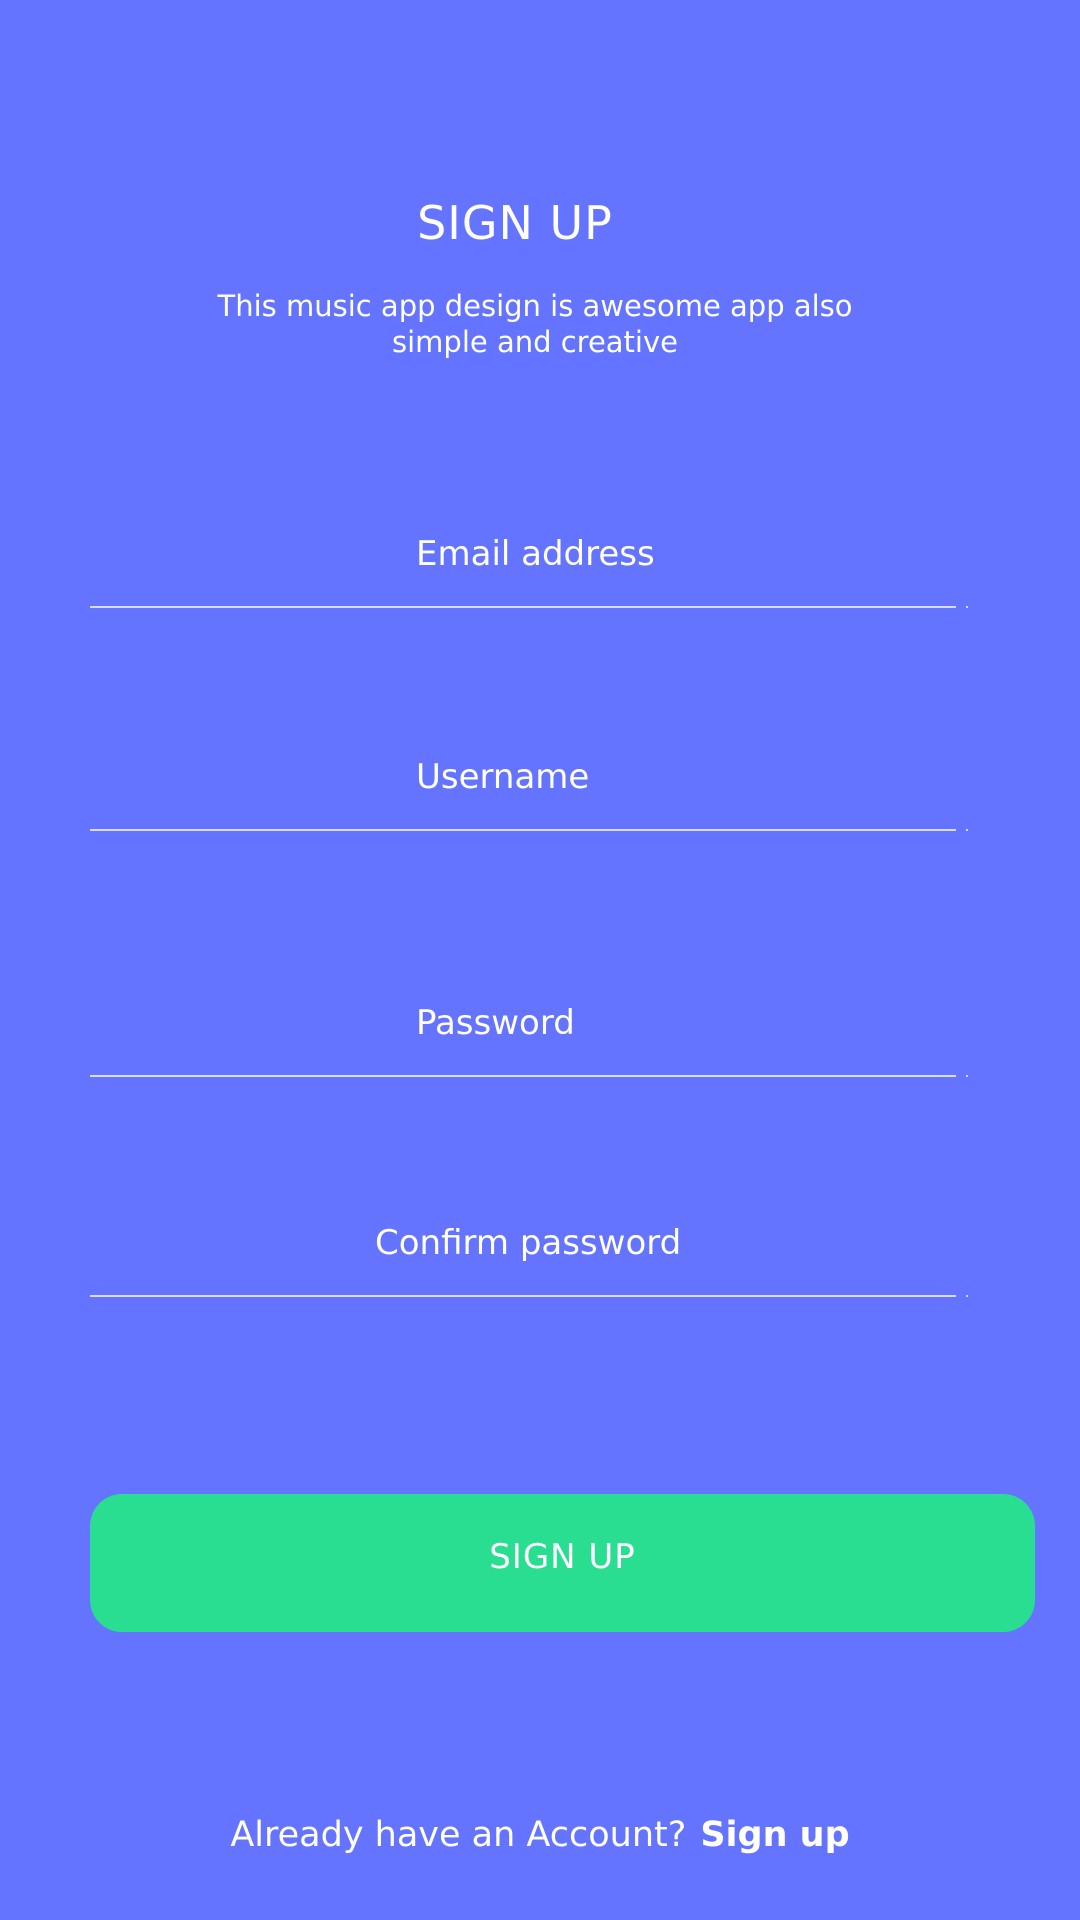  I want to click on sign-up-button: SIGN UP, so click(562, 1563).